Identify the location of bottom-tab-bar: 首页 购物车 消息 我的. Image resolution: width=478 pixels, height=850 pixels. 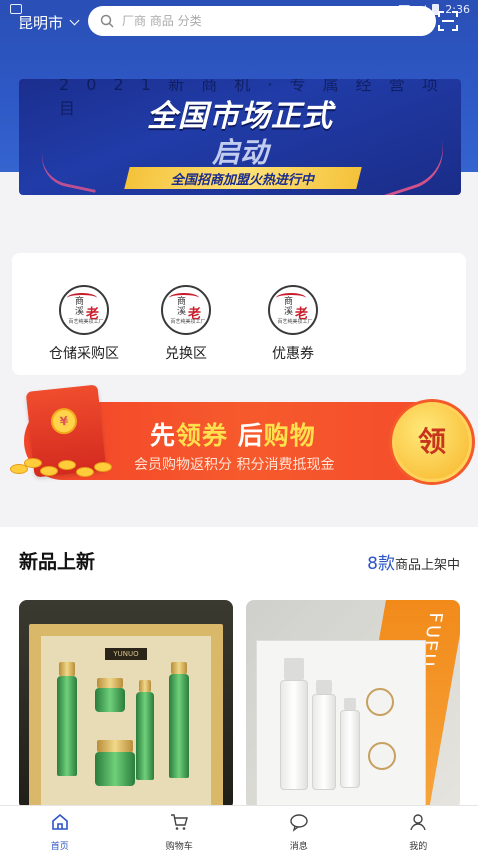
(239, 827).